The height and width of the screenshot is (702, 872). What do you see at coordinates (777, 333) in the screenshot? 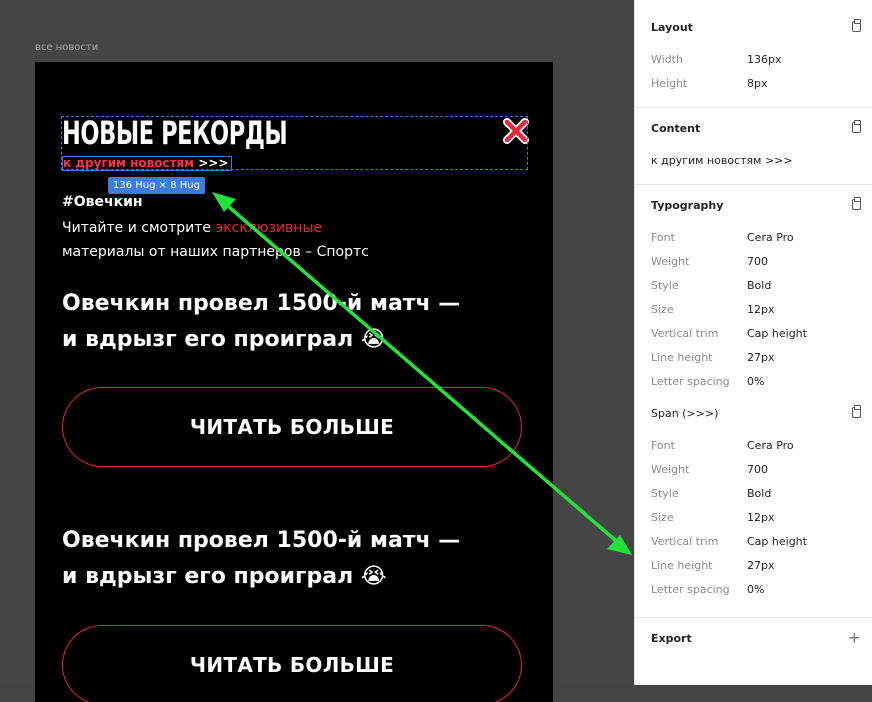
I see `vertical-trim-value: Cap height` at bounding box center [777, 333].